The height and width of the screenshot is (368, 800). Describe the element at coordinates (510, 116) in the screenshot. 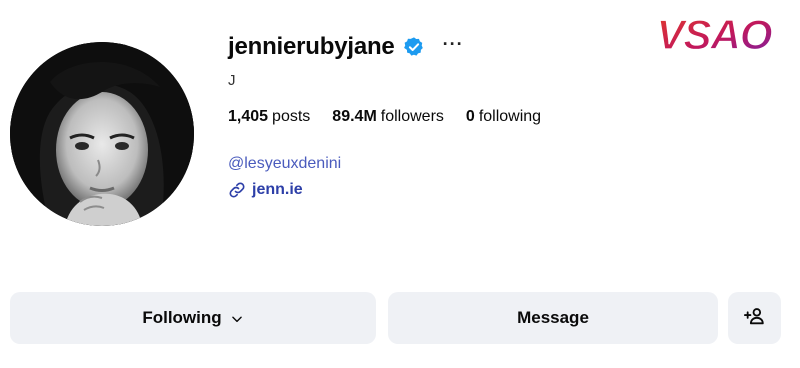

I see `following-label: following` at that location.